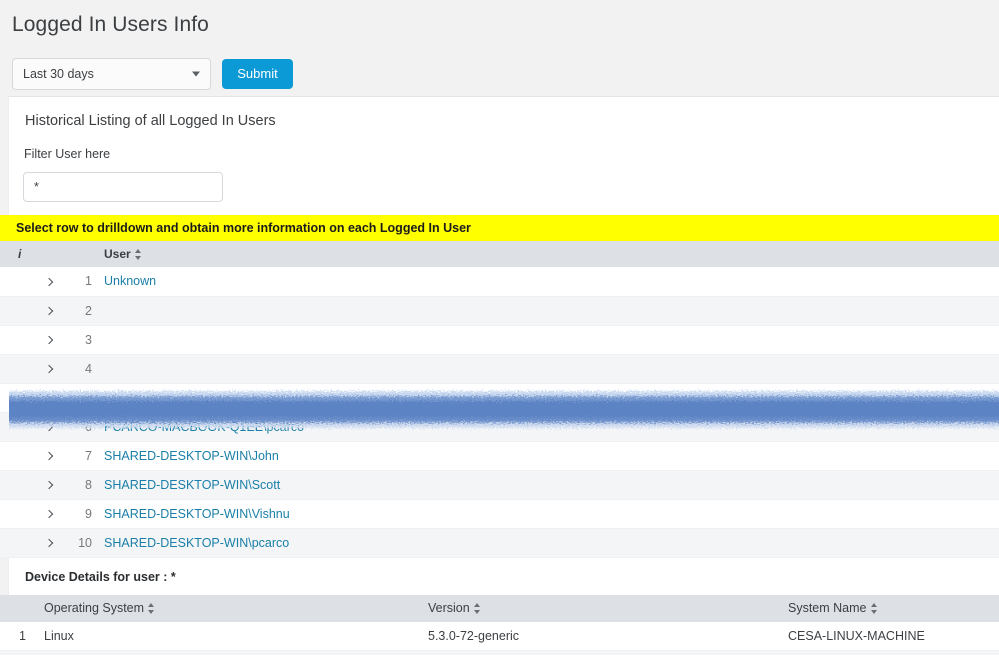 The height and width of the screenshot is (655, 999). I want to click on user-link: SHARED-DESKTOP-WIN\Scott, so click(192, 485).